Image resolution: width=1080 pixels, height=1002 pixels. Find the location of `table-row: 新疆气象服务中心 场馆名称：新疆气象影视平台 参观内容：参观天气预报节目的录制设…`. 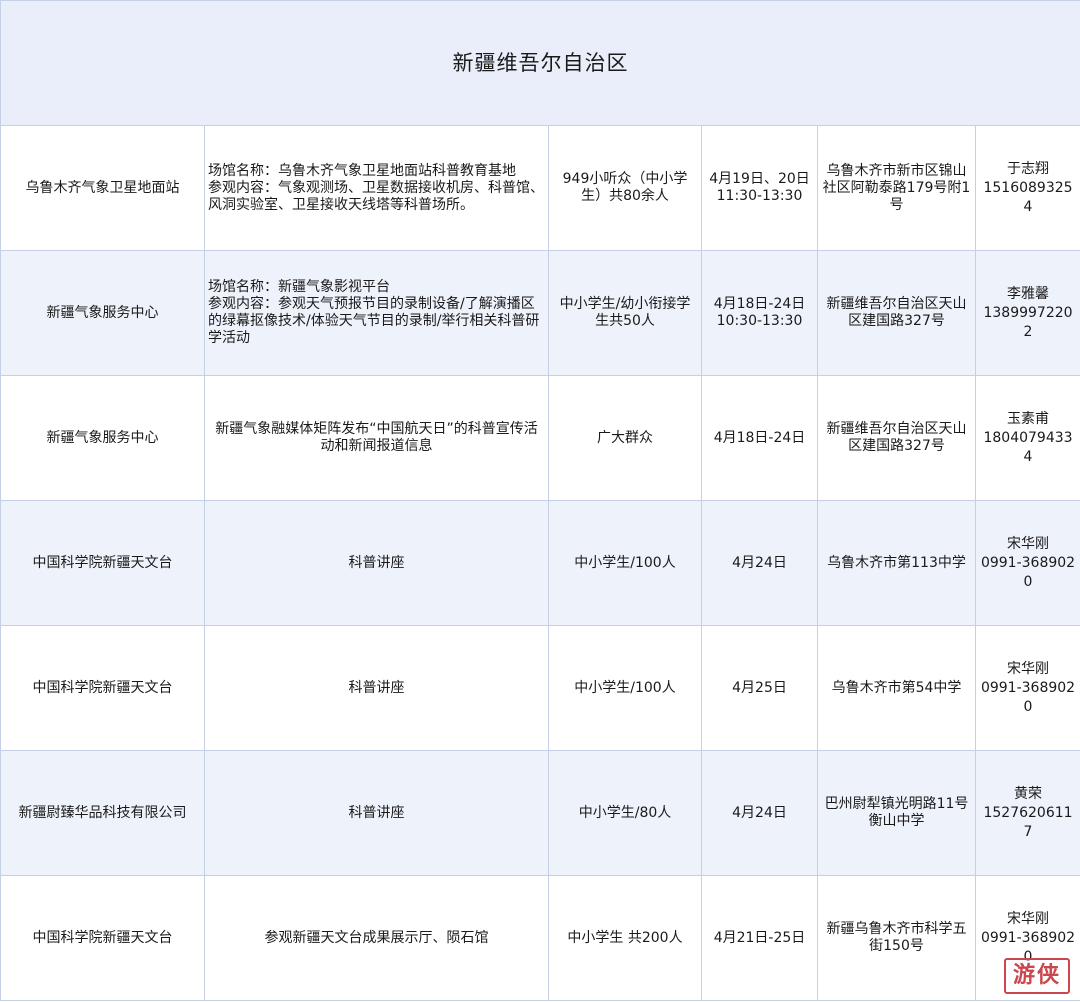

table-row: 新疆气象服务中心 场馆名称：新疆气象影视平台 参观内容：参观天气预报节目的录制设… is located at coordinates (540, 313).